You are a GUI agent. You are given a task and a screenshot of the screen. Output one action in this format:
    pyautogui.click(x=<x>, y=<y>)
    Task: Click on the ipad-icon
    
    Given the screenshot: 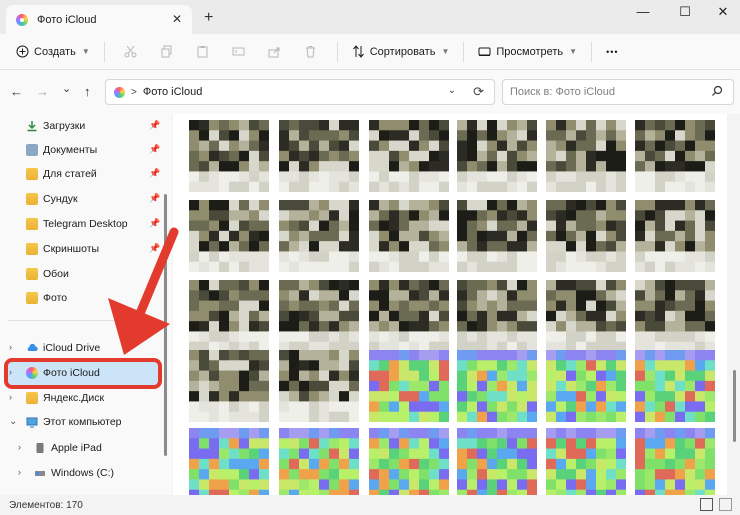 What is the action you would take?
    pyautogui.click(x=40, y=448)
    